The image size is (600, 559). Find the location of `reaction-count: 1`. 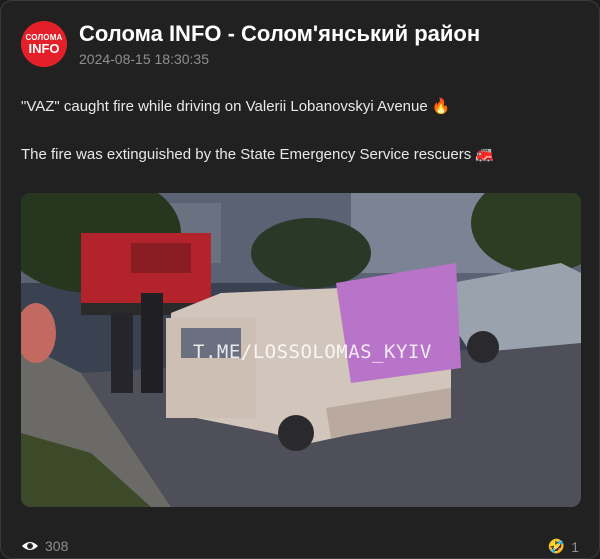

reaction-count: 1 is located at coordinates (575, 546).